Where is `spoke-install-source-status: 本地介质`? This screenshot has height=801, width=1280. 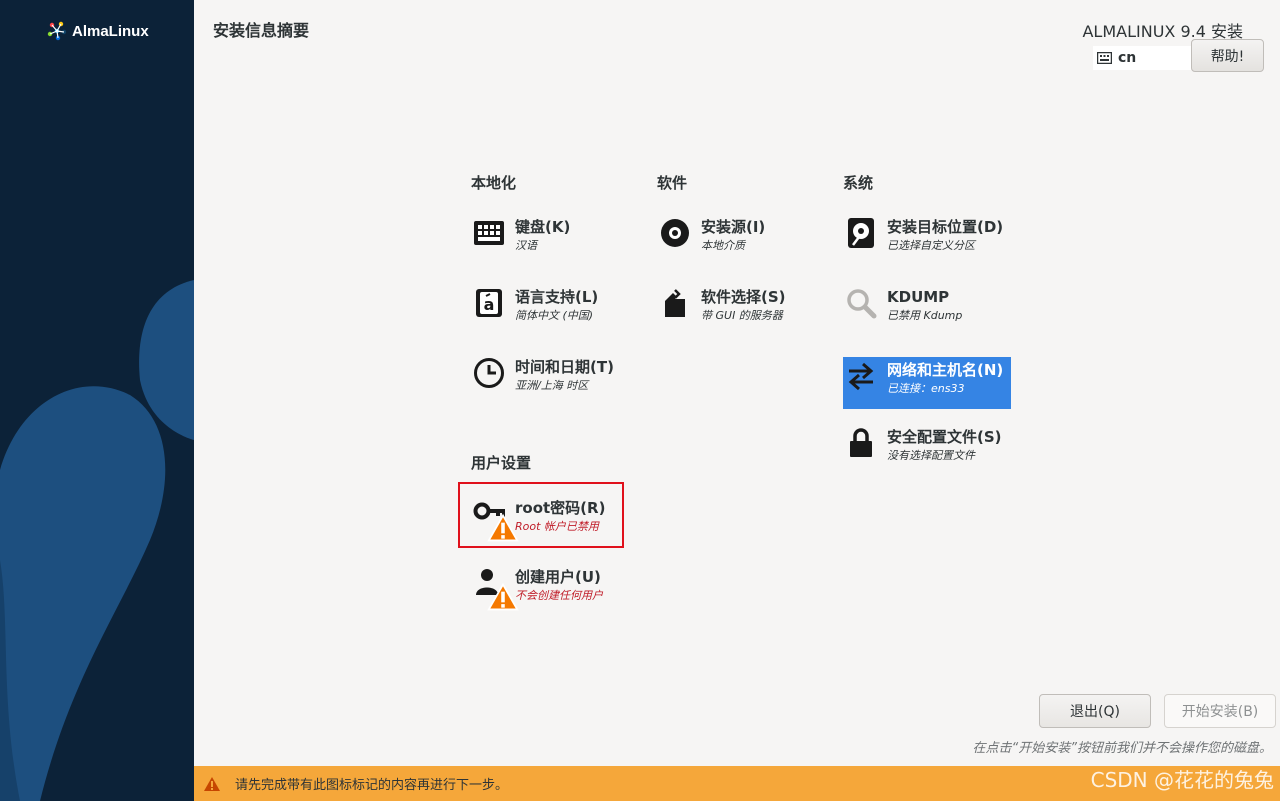
spoke-install-source-status: 本地介质 is located at coordinates (723, 245).